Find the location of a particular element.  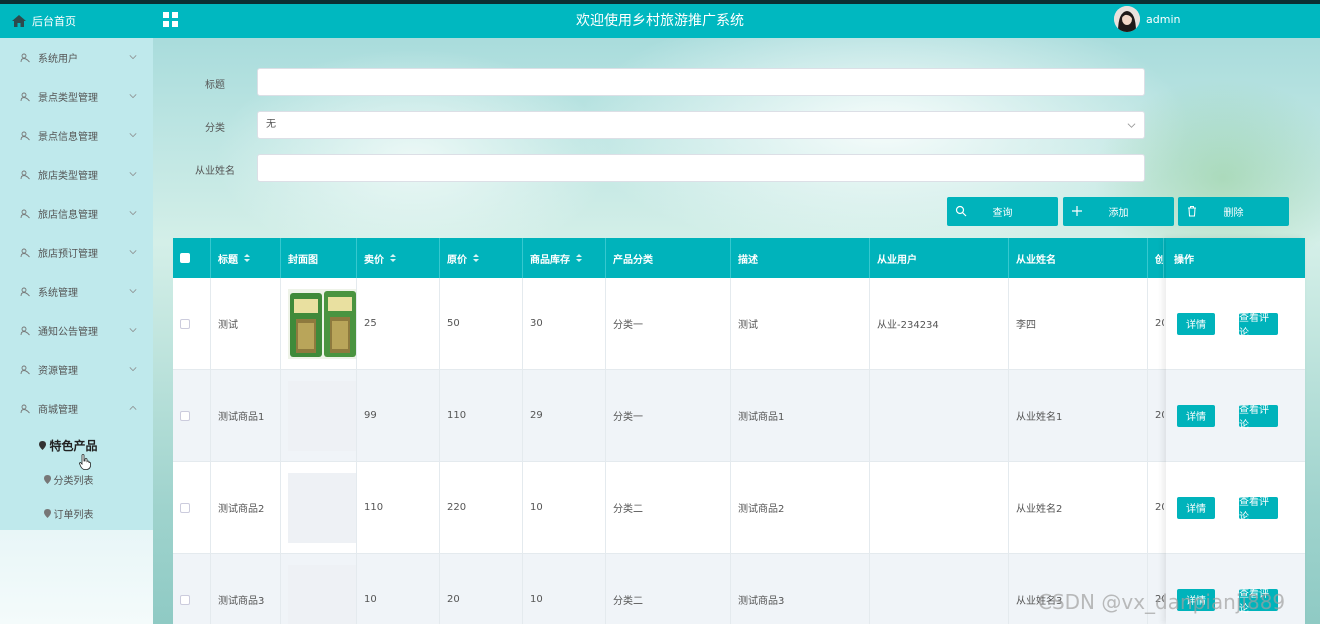

title-input is located at coordinates (701, 82).